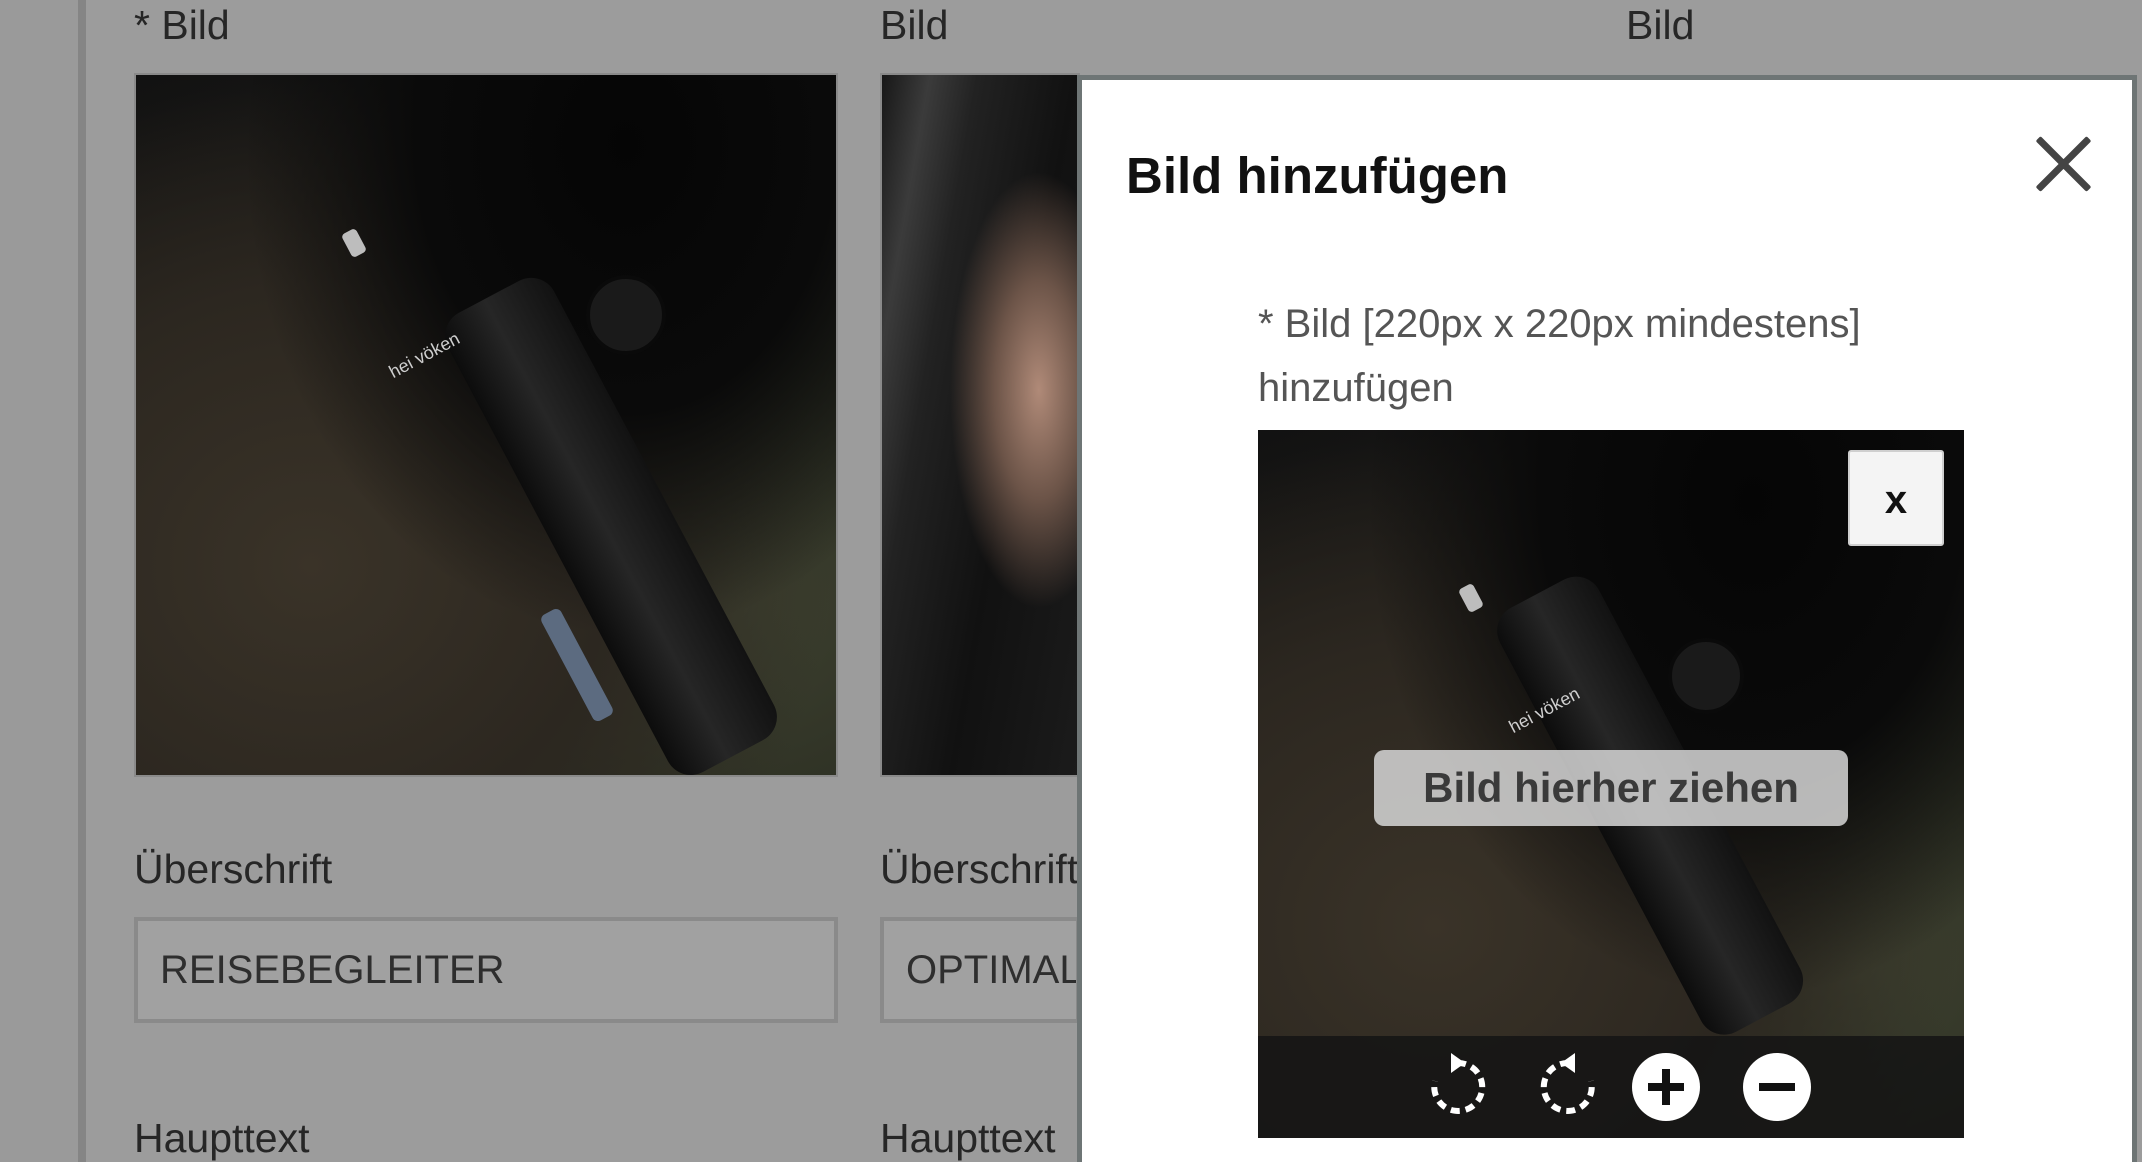 The height and width of the screenshot is (1162, 2142). Describe the element at coordinates (1777, 1087) in the screenshot. I see `zoom-out-icon` at that location.